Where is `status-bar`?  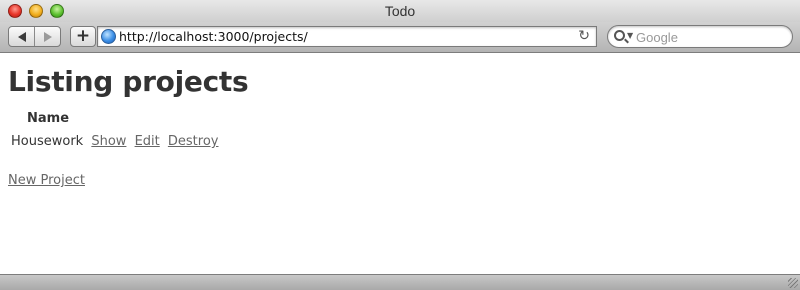 status-bar is located at coordinates (400, 282).